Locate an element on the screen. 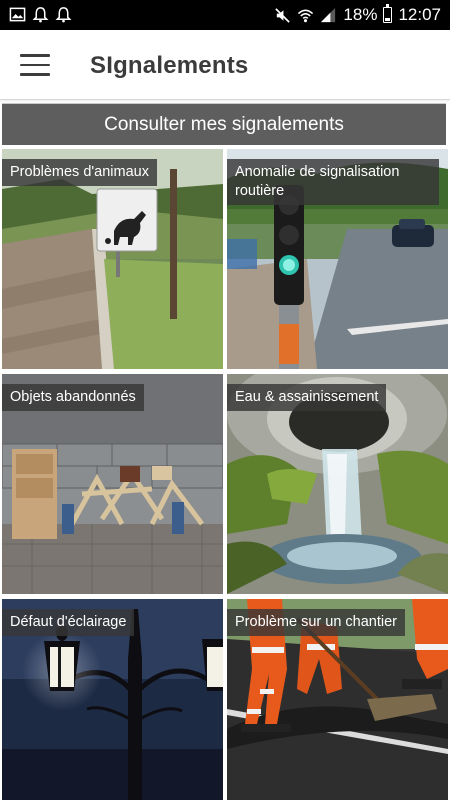  image-icon is located at coordinates (17, 14).